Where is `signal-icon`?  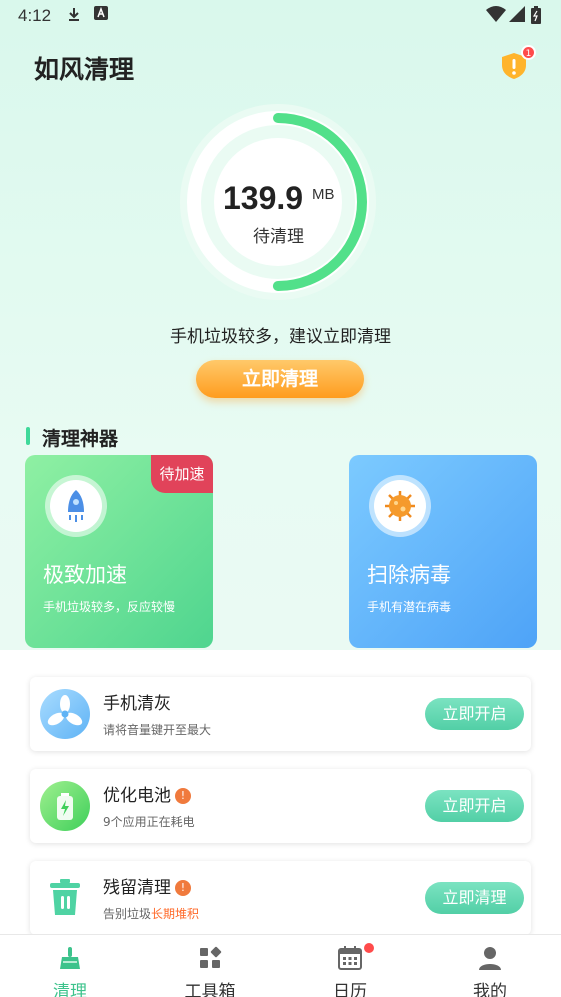
signal-icon is located at coordinates (517, 16).